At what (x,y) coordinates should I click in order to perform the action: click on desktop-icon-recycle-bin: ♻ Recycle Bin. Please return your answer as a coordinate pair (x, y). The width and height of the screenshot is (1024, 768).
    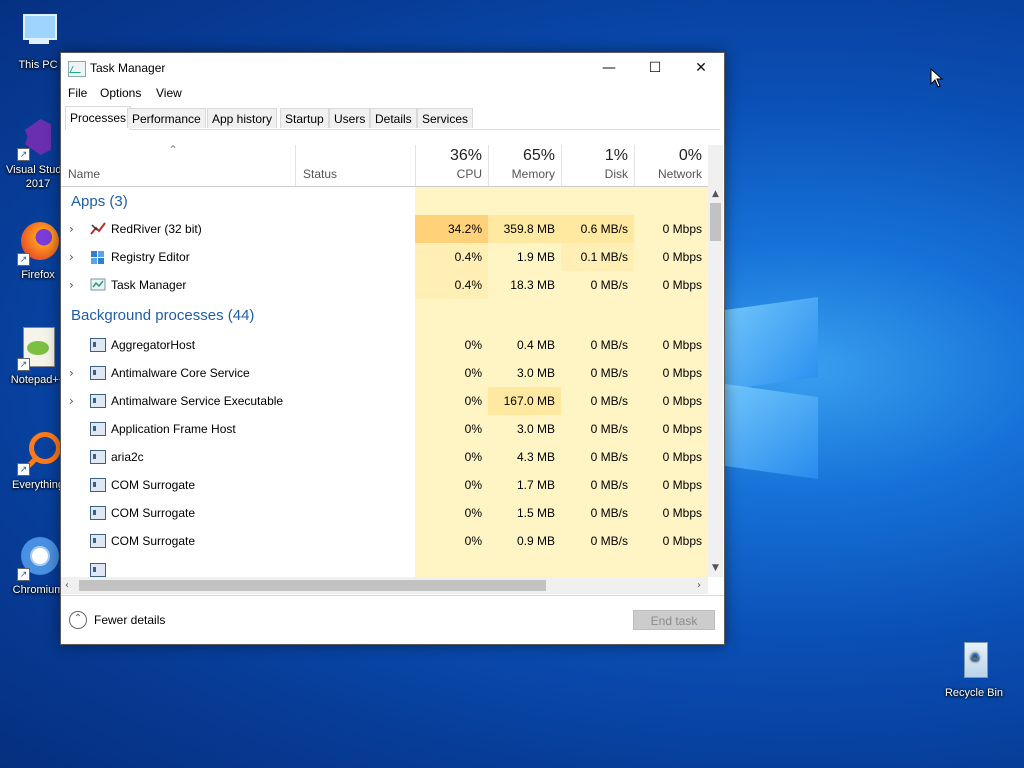
    Looking at the image, I should click on (974, 669).